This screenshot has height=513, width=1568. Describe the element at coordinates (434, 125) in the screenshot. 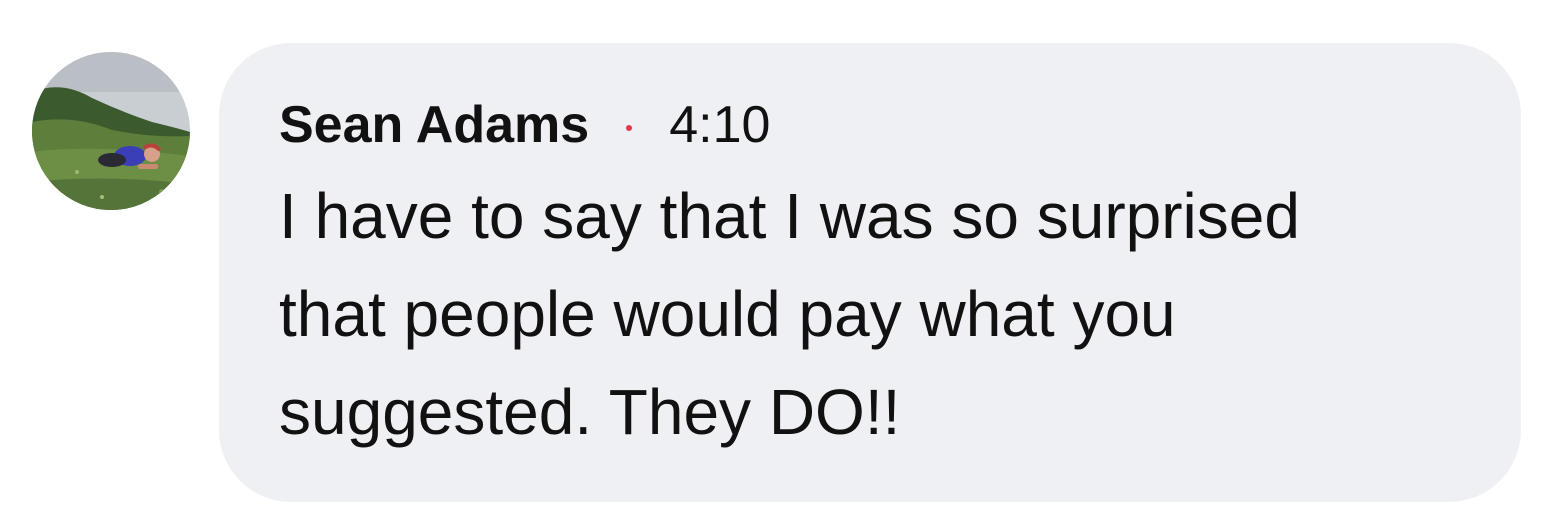

I see `author-name: Sean Adams` at that location.